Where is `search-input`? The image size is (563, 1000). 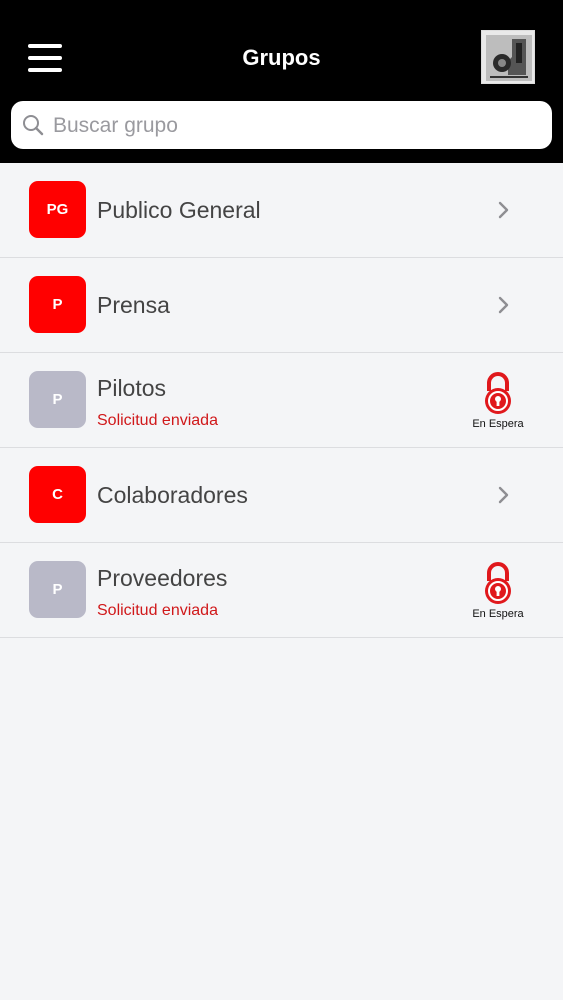 search-input is located at coordinates (293, 126).